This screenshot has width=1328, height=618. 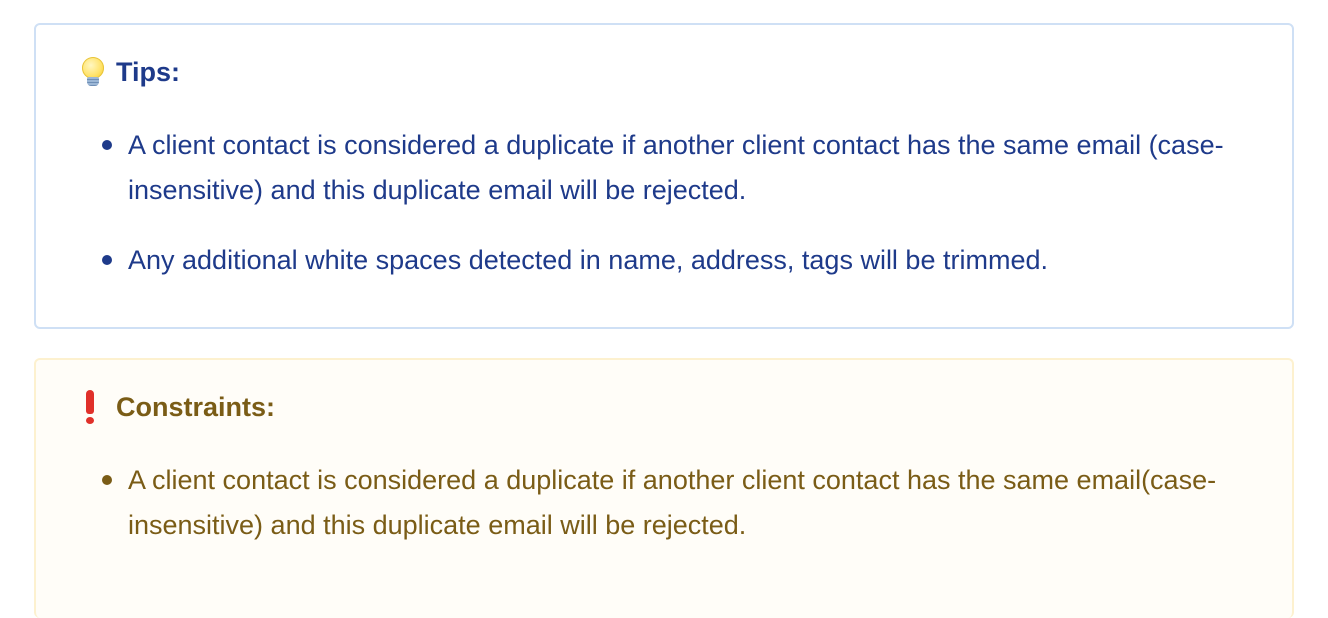 I want to click on constraints-title: Constraints:, so click(x=196, y=407).